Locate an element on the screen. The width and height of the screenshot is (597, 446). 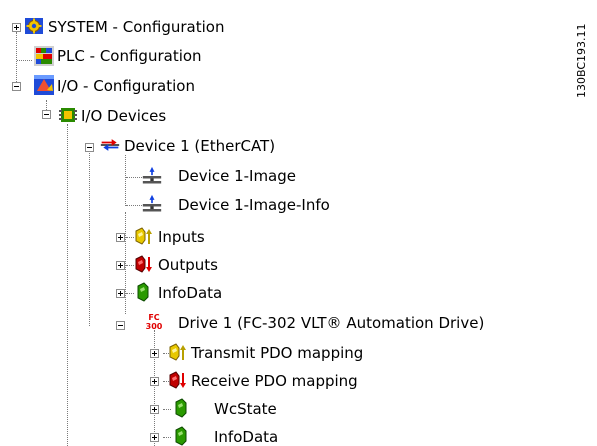
system-config-icon is located at coordinates (34, 26).